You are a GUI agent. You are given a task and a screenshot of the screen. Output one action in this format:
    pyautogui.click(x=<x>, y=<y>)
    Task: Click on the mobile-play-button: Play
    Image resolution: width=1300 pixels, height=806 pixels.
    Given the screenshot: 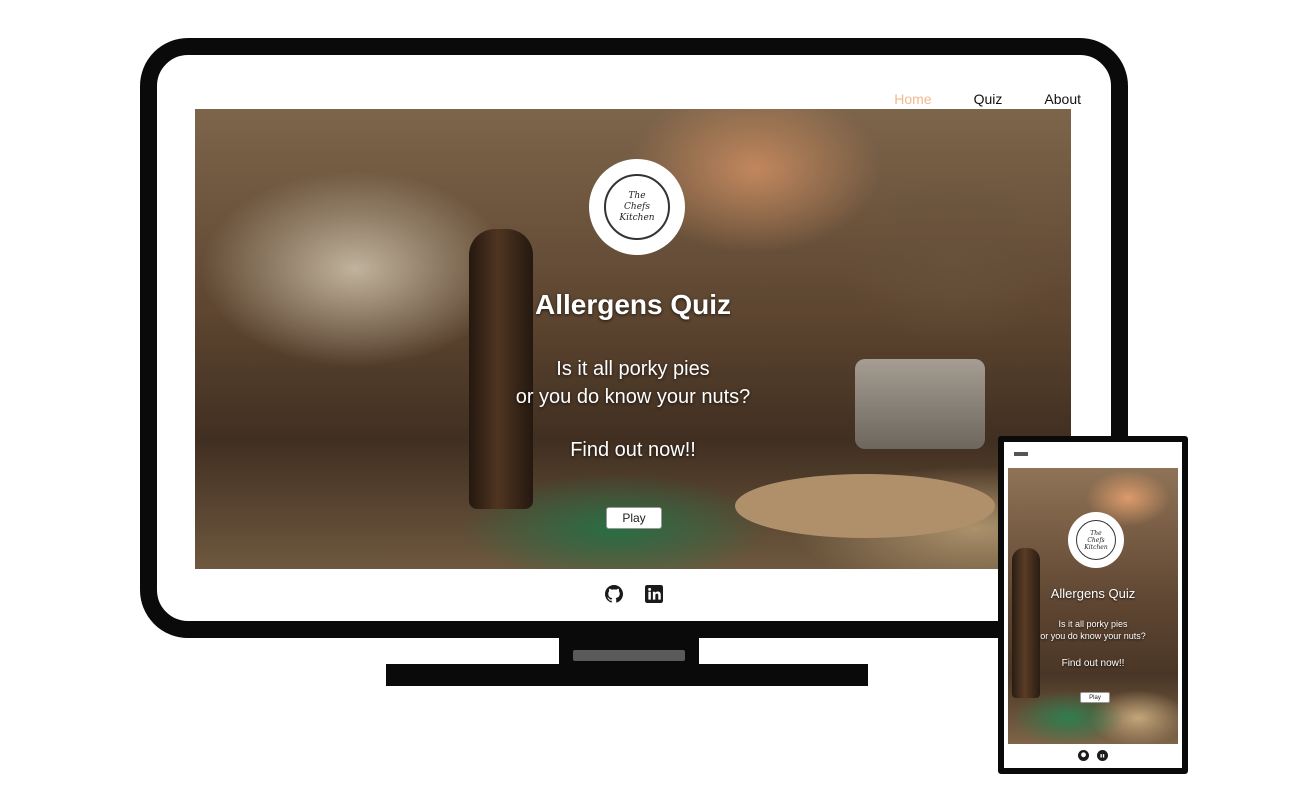 What is the action you would take?
    pyautogui.click(x=1095, y=697)
    